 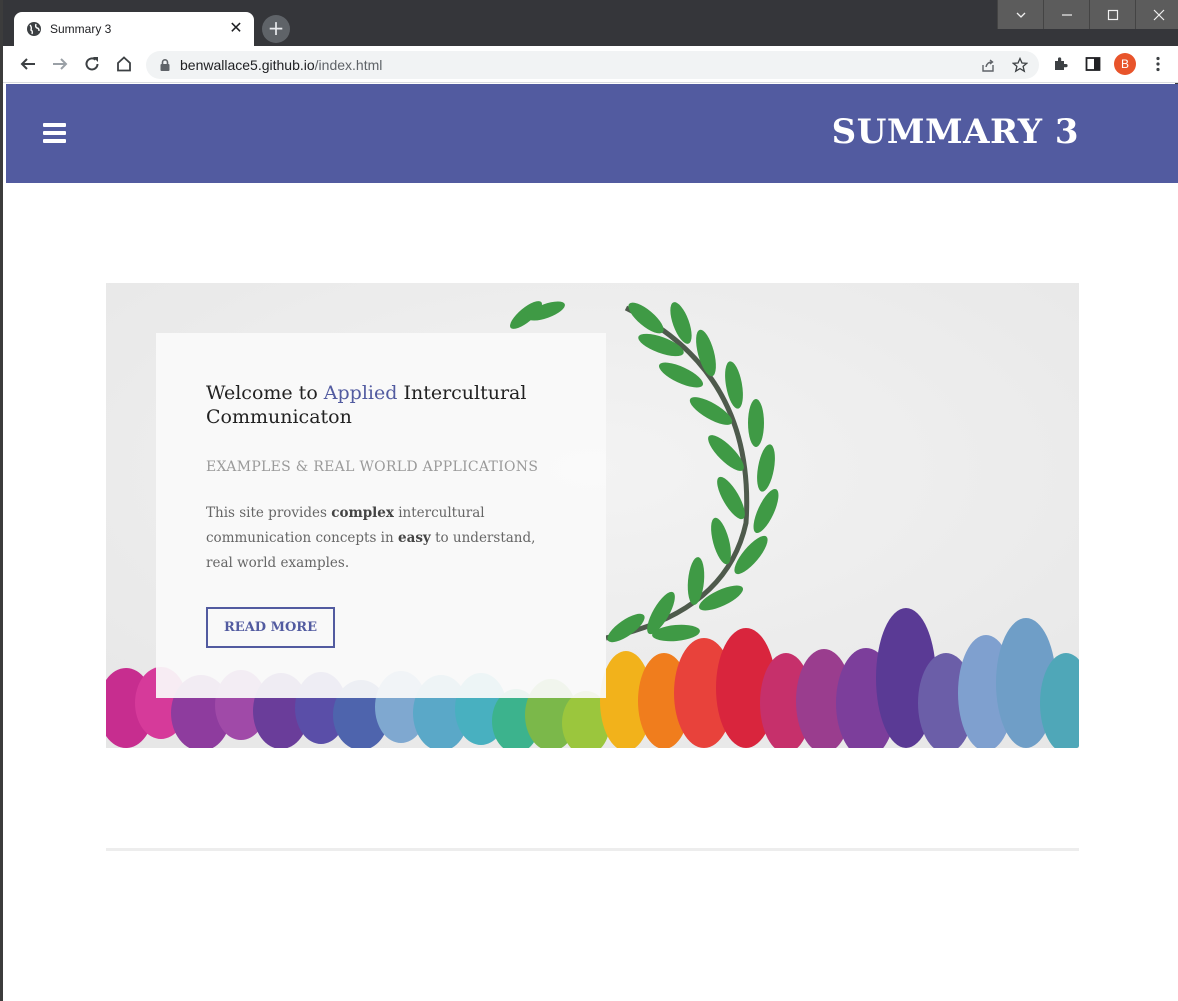 What do you see at coordinates (1156, 14) in the screenshot?
I see `window-close-icon` at bounding box center [1156, 14].